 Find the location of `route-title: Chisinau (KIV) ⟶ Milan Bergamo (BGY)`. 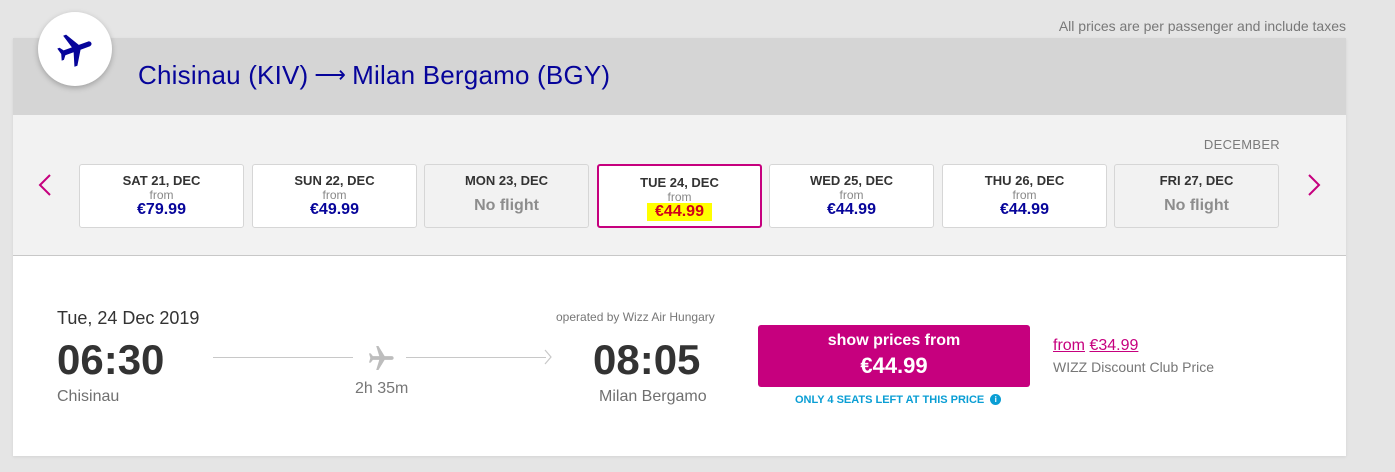

route-title: Chisinau (KIV) ⟶ Milan Bergamo (BGY) is located at coordinates (374, 75).